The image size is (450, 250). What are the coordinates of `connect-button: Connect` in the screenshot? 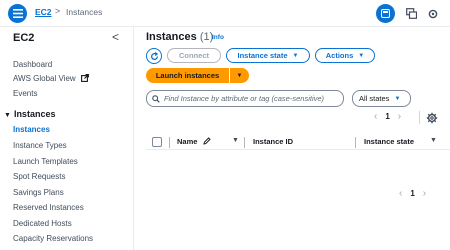 It's located at (194, 55).